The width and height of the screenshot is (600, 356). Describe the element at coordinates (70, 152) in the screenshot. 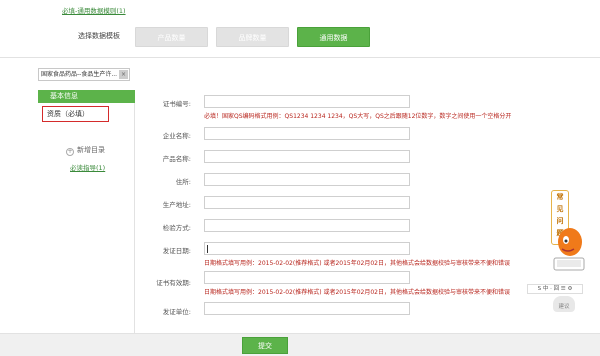

I see `plus-icon: +` at that location.